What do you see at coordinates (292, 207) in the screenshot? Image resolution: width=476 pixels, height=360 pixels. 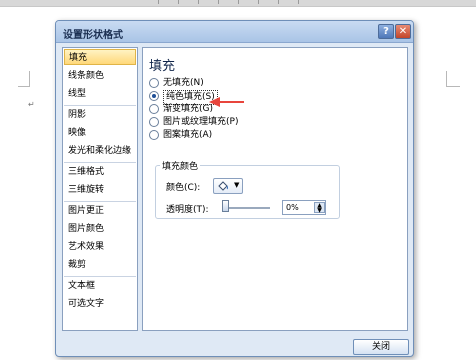 I see `transparency-value: 0%` at bounding box center [292, 207].